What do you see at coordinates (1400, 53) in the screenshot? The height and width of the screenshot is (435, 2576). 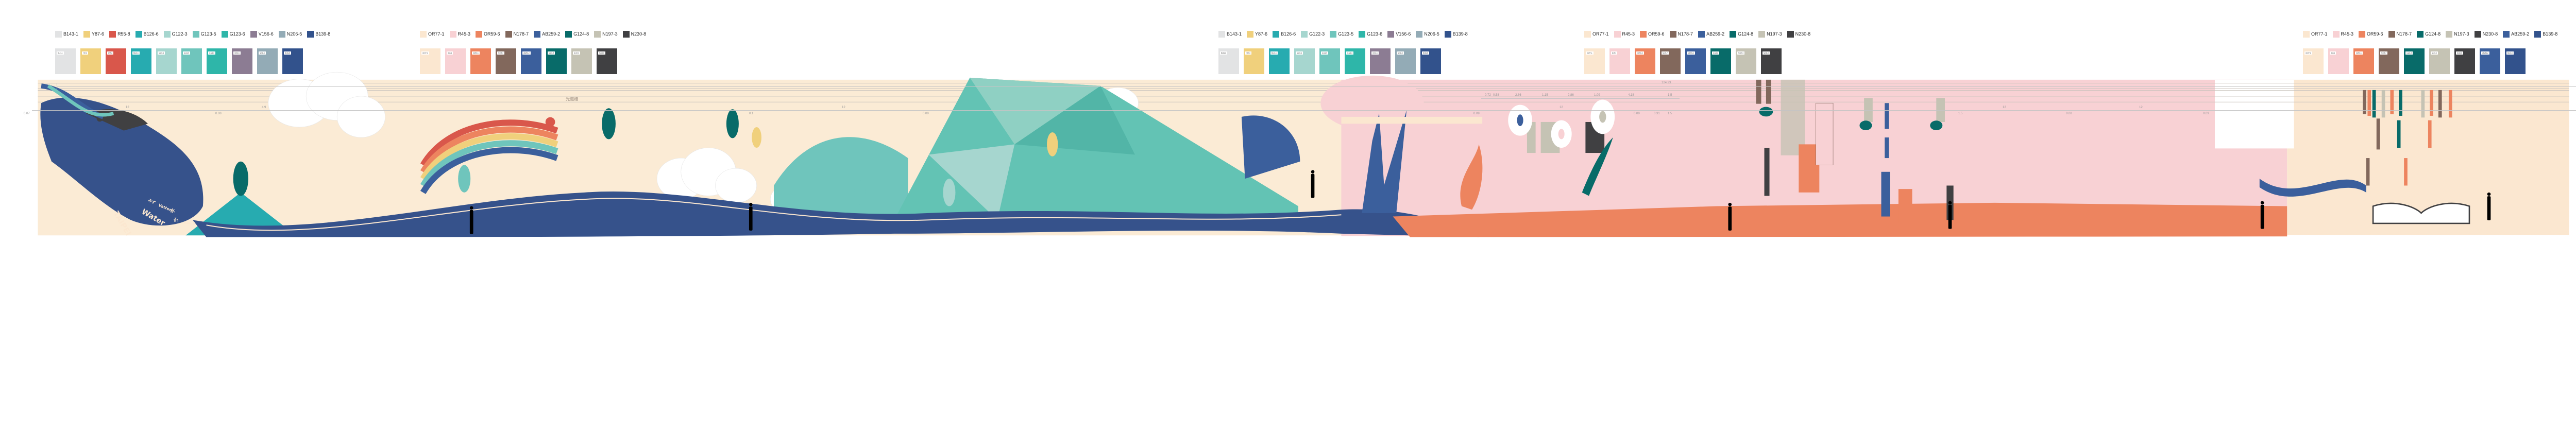 I see `swatch-tag: N206-5` at bounding box center [1400, 53].